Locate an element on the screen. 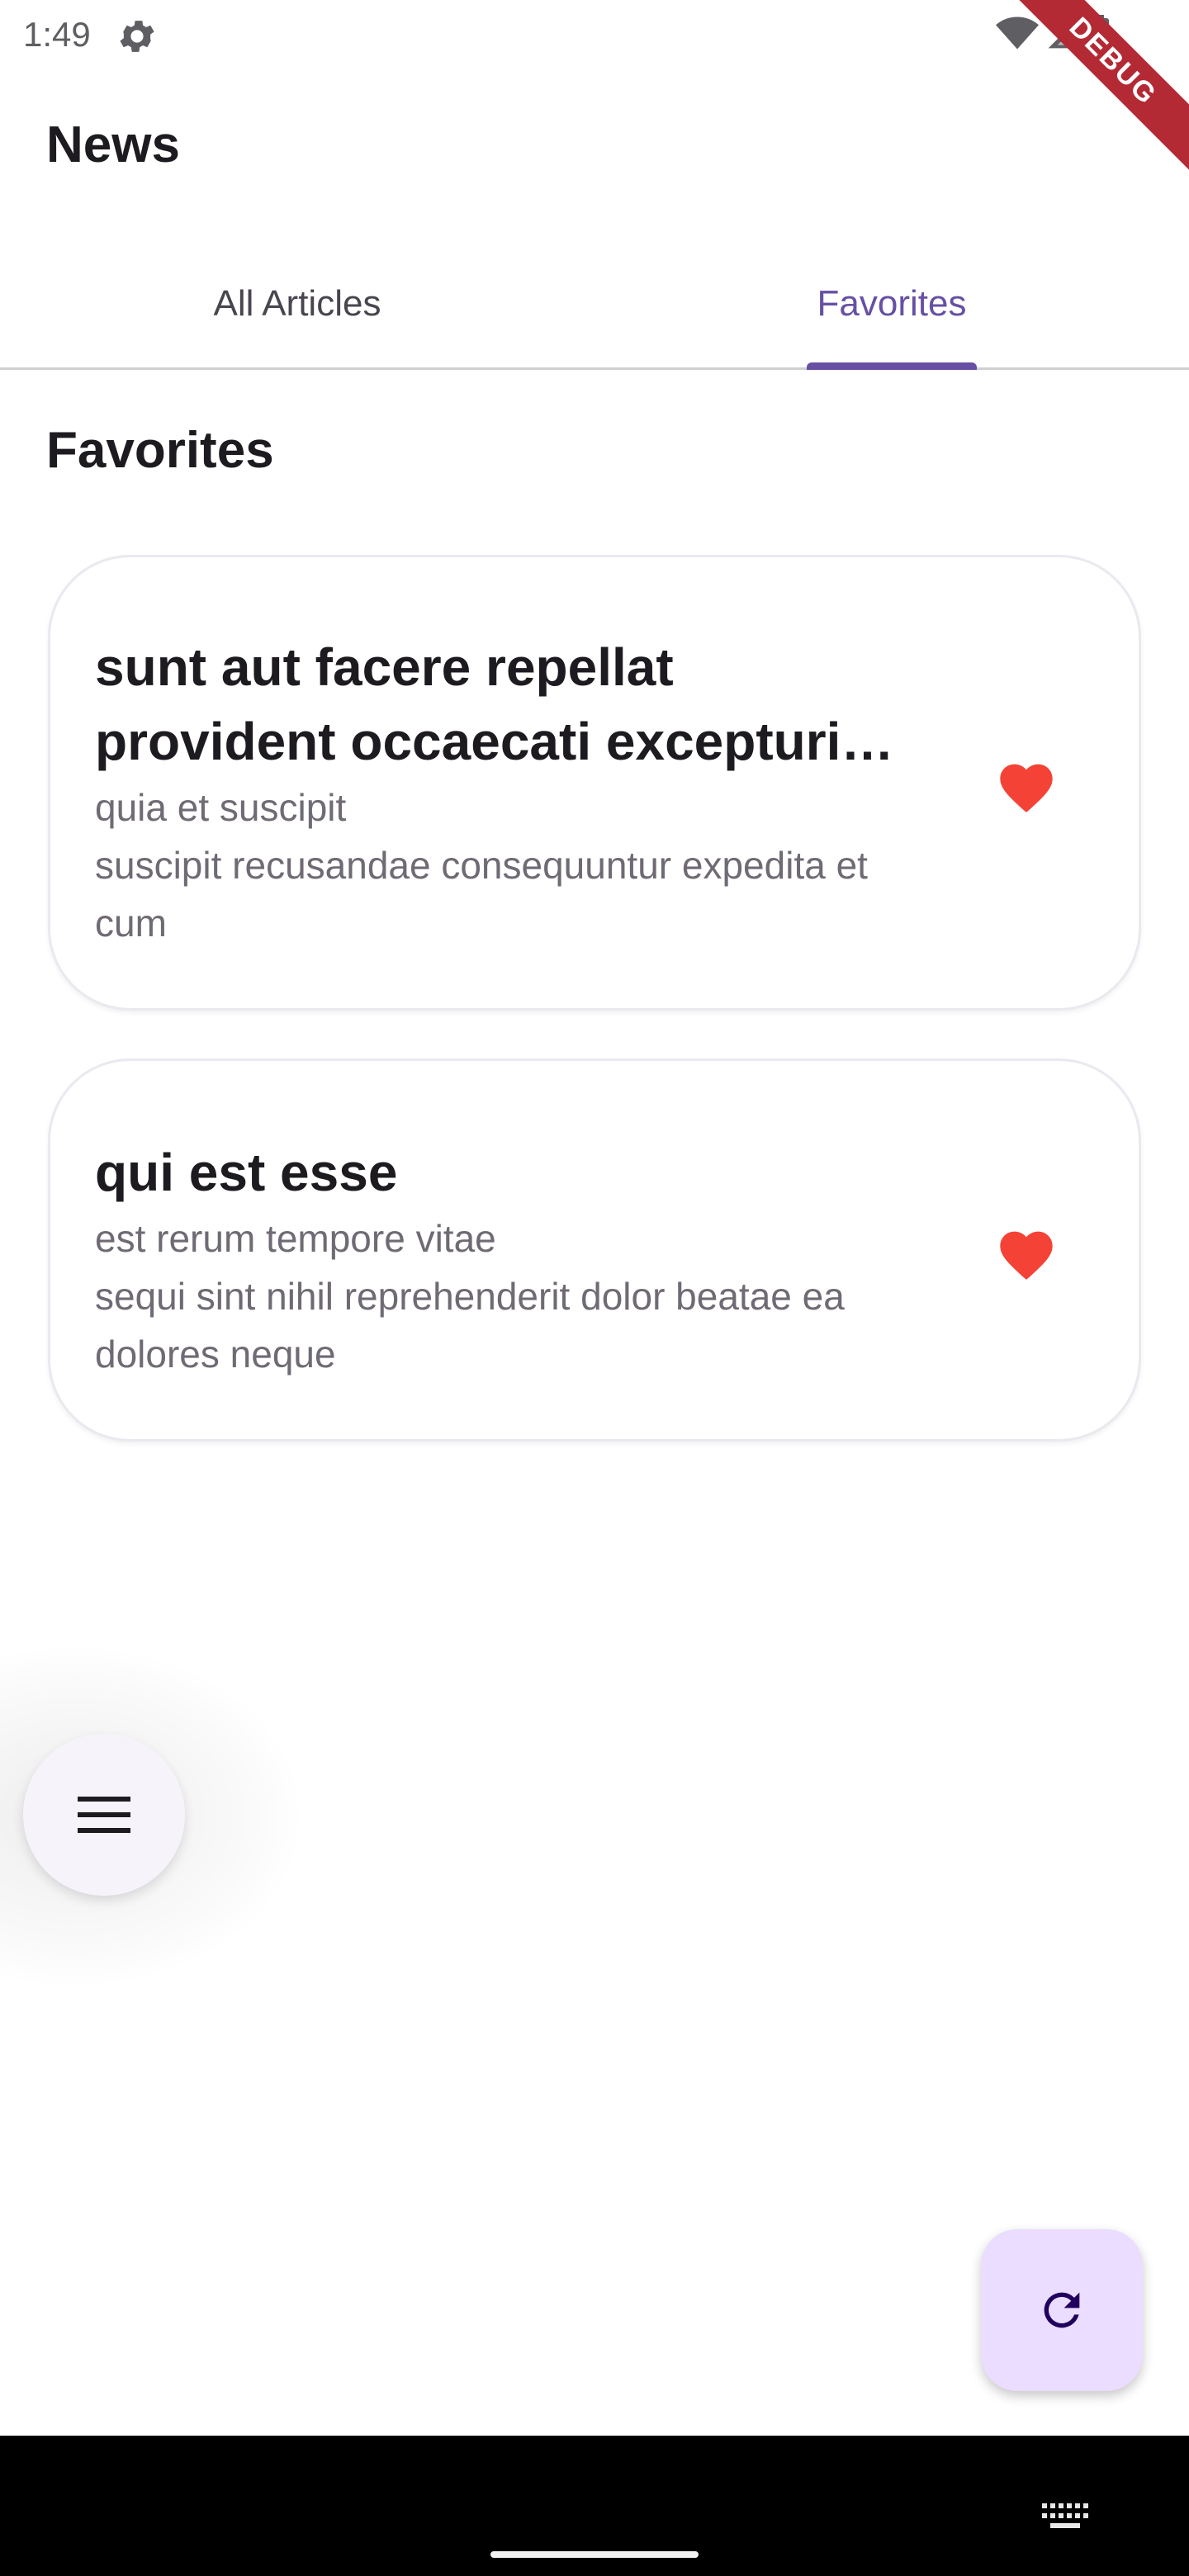  menu-icon is located at coordinates (104, 1815).